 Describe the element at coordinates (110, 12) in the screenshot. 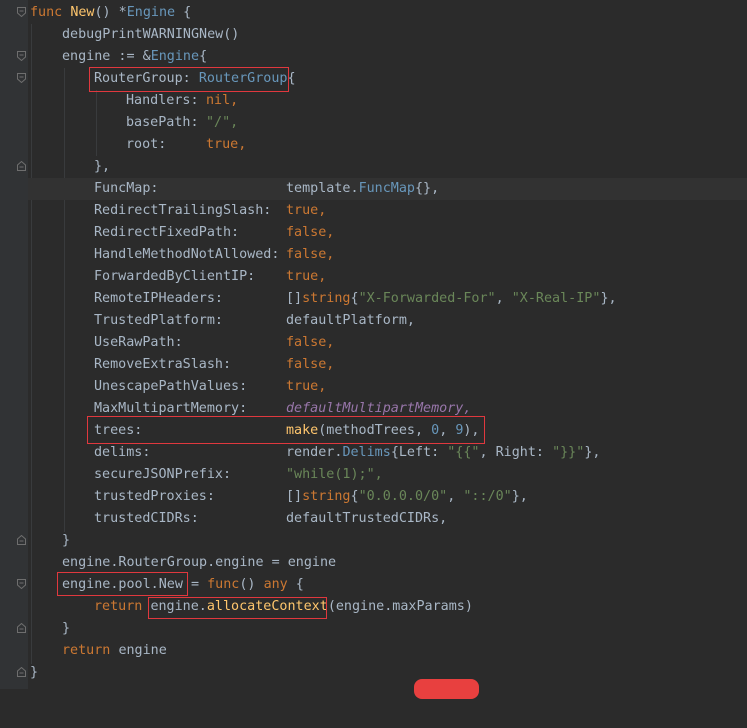

I see `code-token: () *` at that location.